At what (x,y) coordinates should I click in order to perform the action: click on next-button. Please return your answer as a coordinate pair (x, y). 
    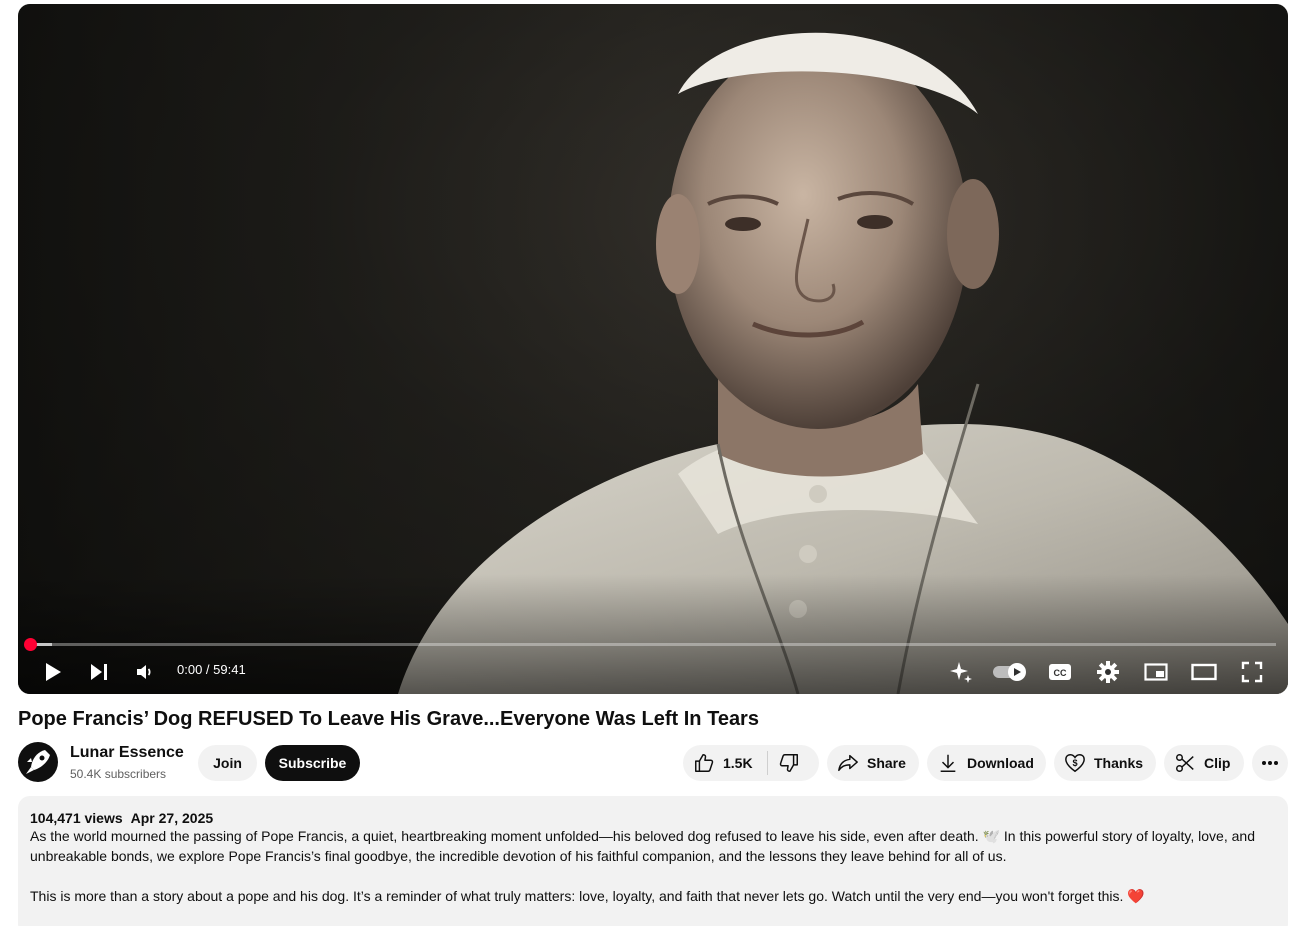
    Looking at the image, I should click on (99, 672).